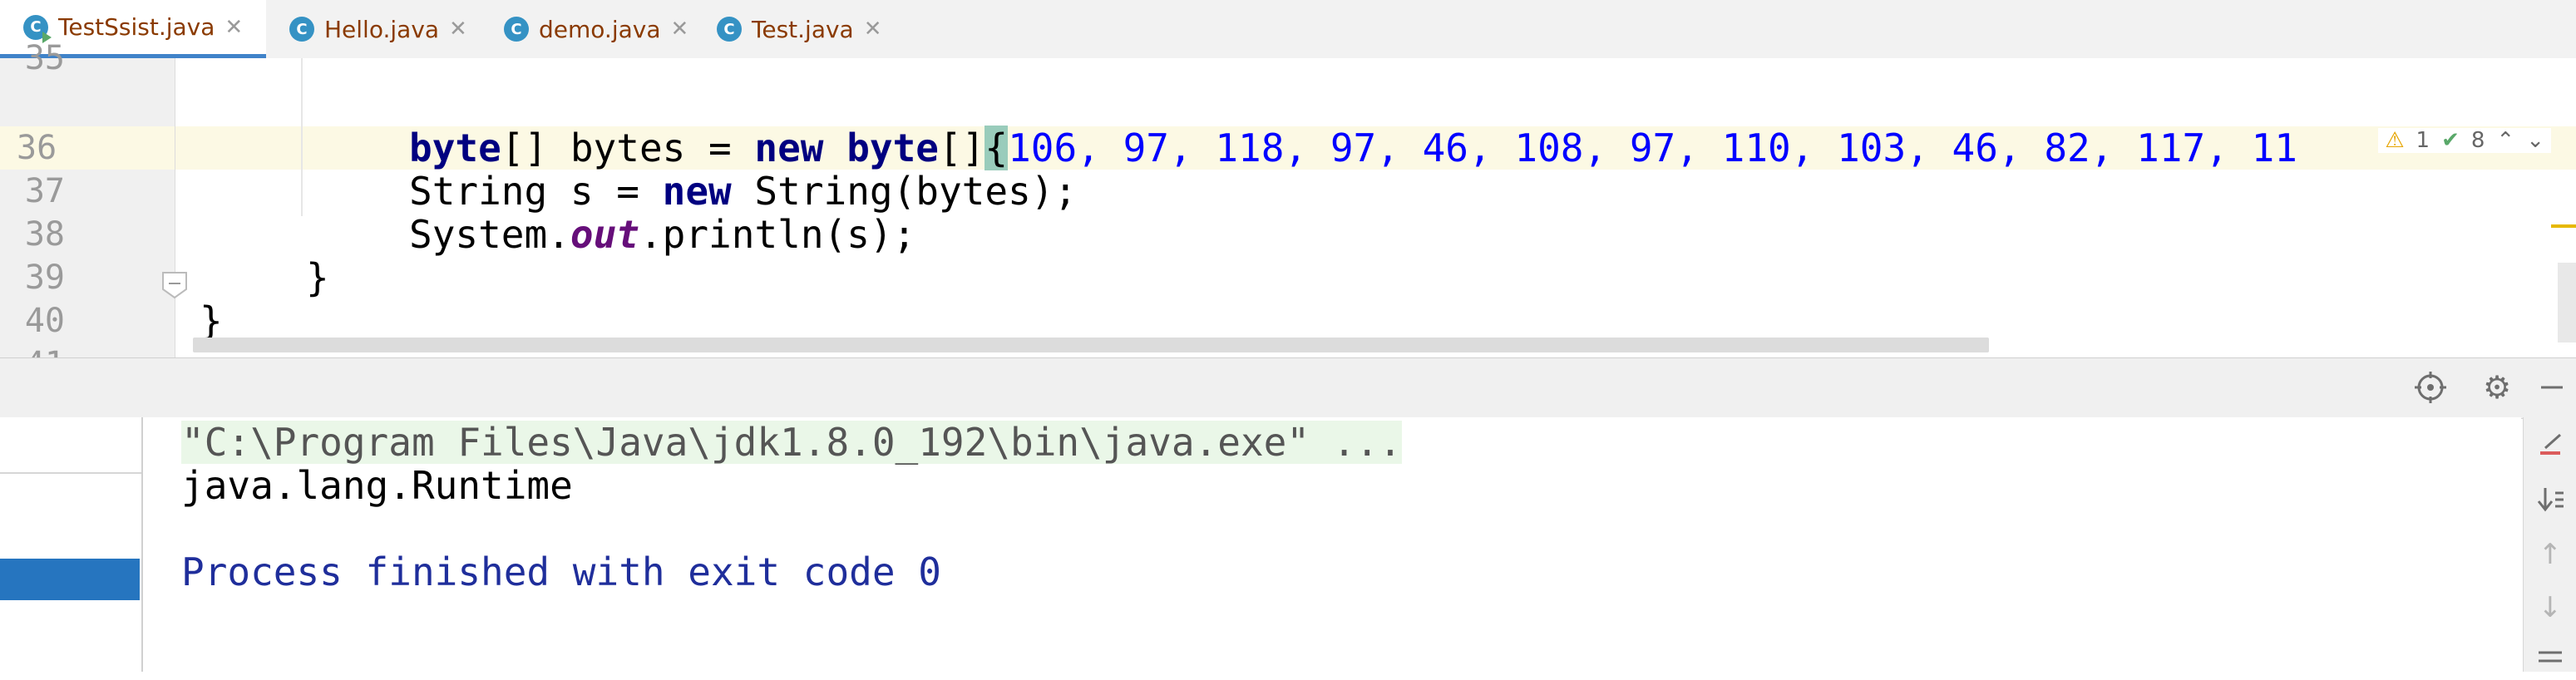 The image size is (2576, 680). Describe the element at coordinates (44, 278) in the screenshot. I see `line-number: 39` at that location.